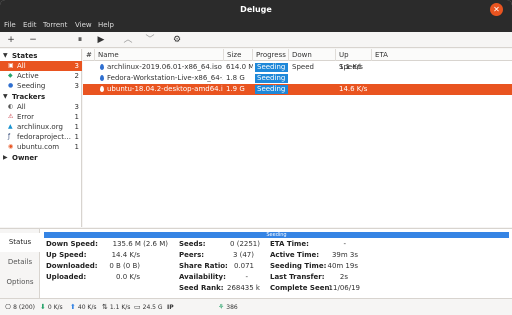  Describe the element at coordinates (170, 307) in the screenshot. I see `external-ip-status: IP` at that location.